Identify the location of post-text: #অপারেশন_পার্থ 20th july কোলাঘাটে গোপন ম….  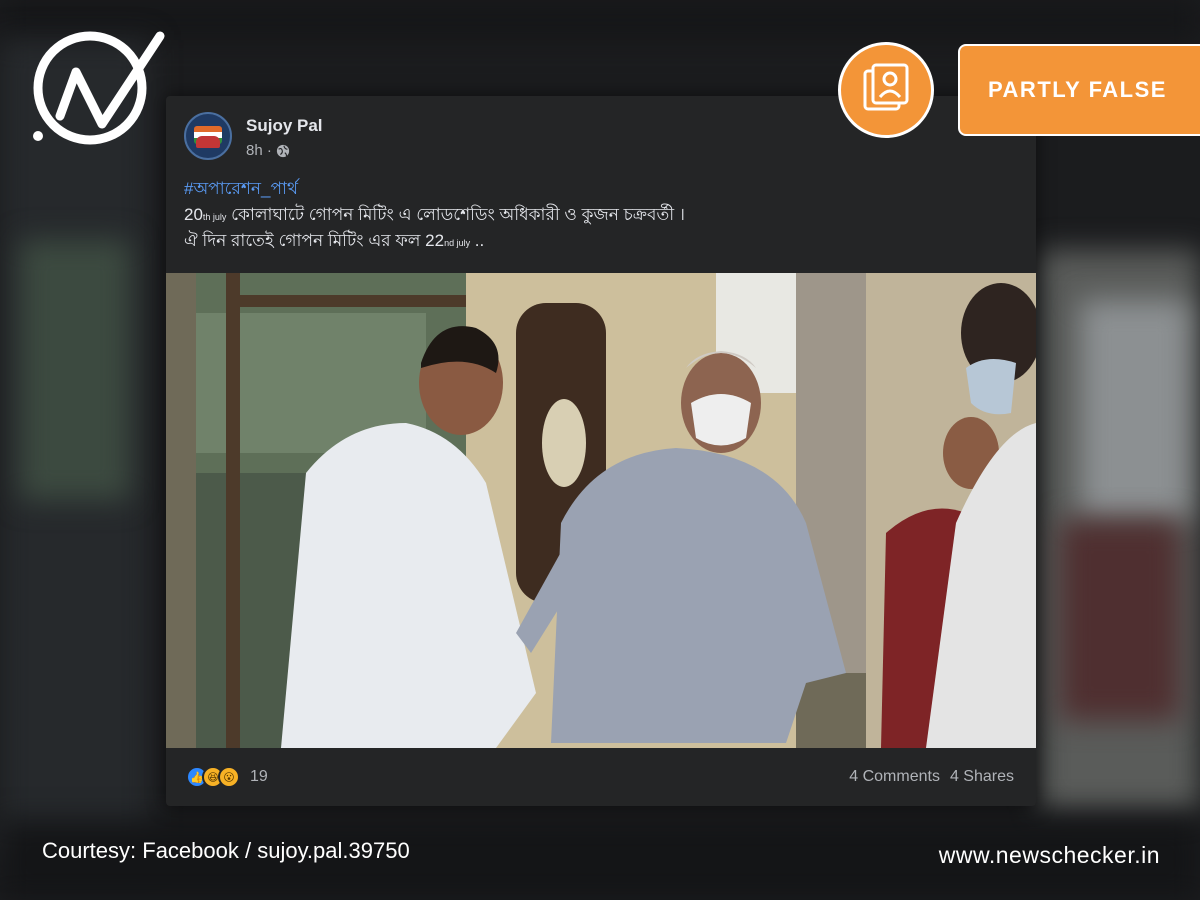
(601, 215).